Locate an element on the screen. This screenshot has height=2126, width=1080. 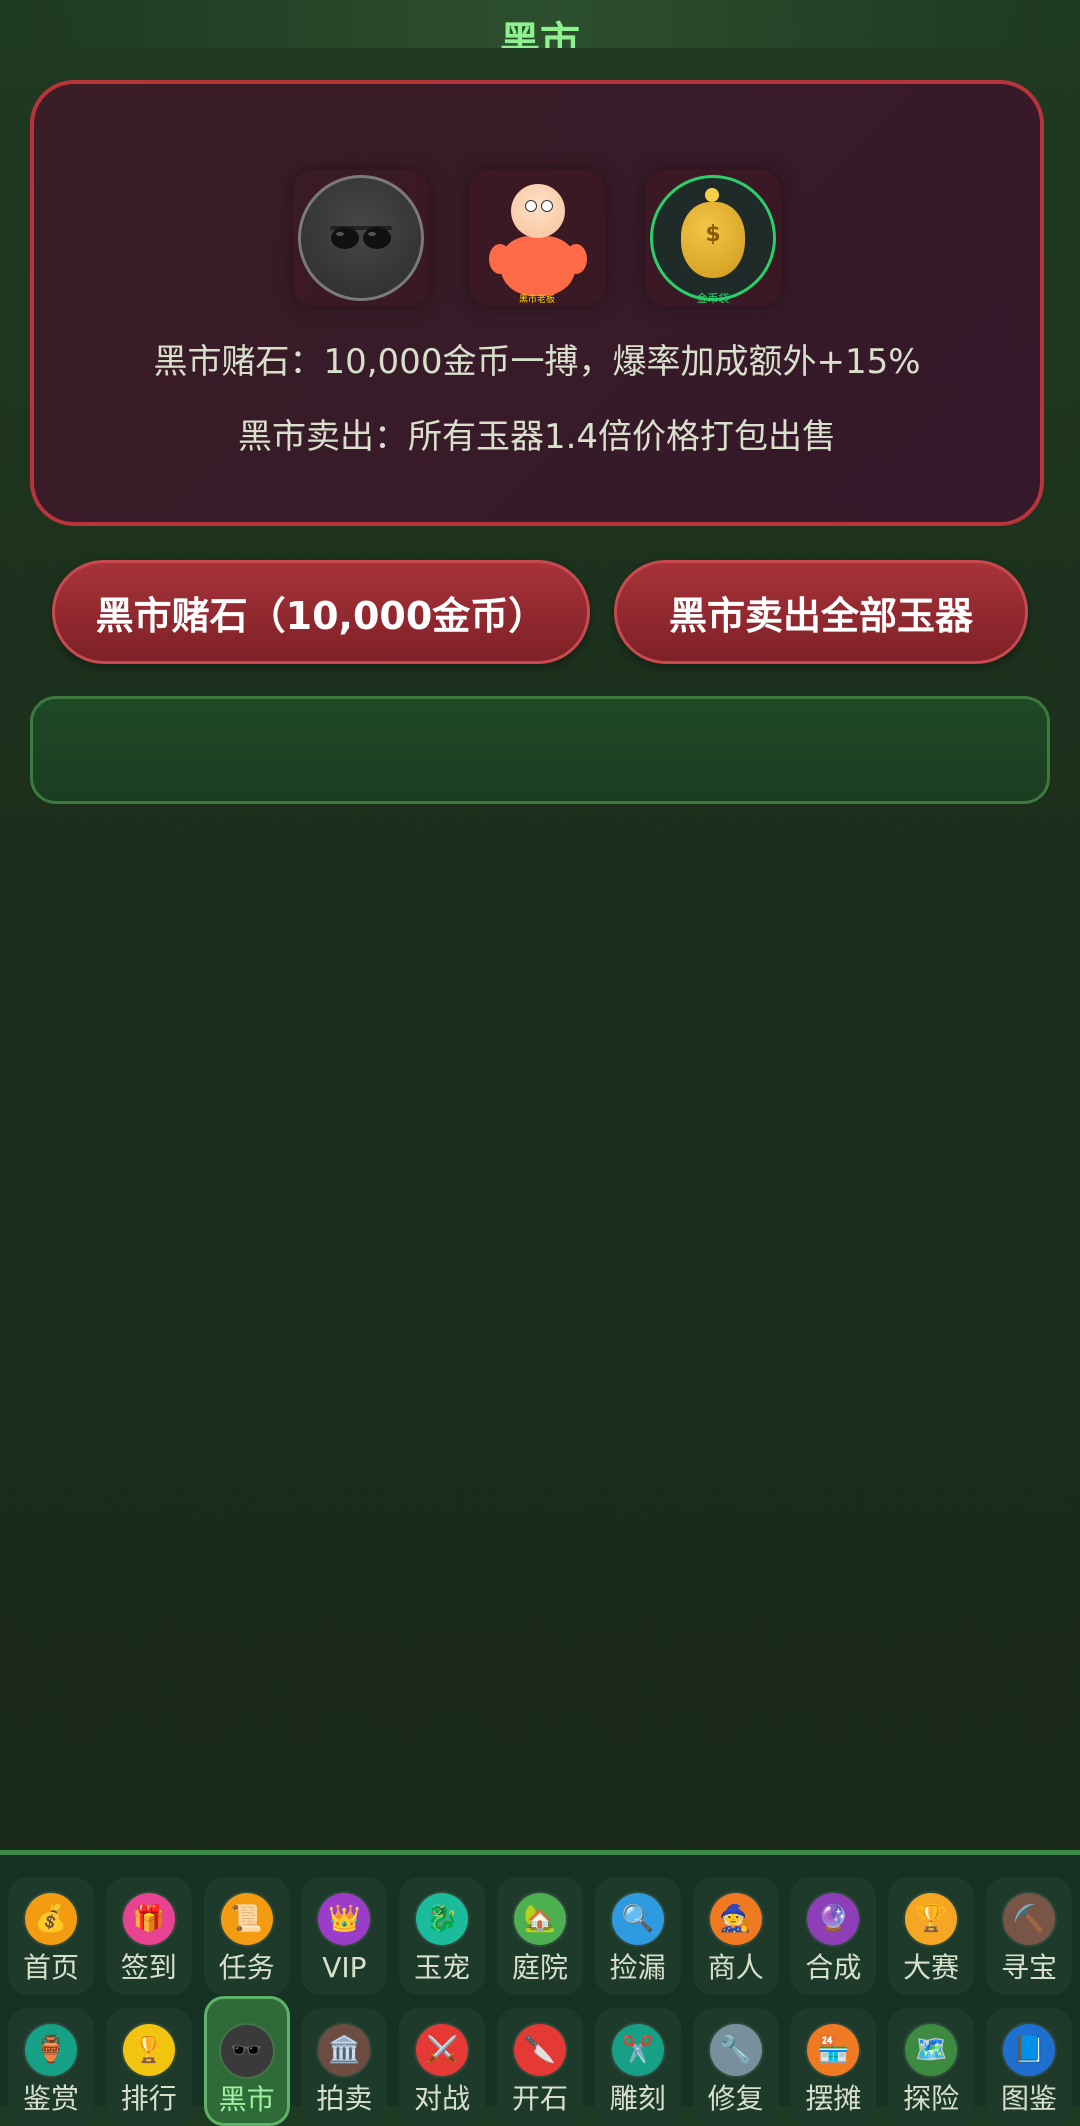
nav-label: 拍卖 is located at coordinates (344, 2098).